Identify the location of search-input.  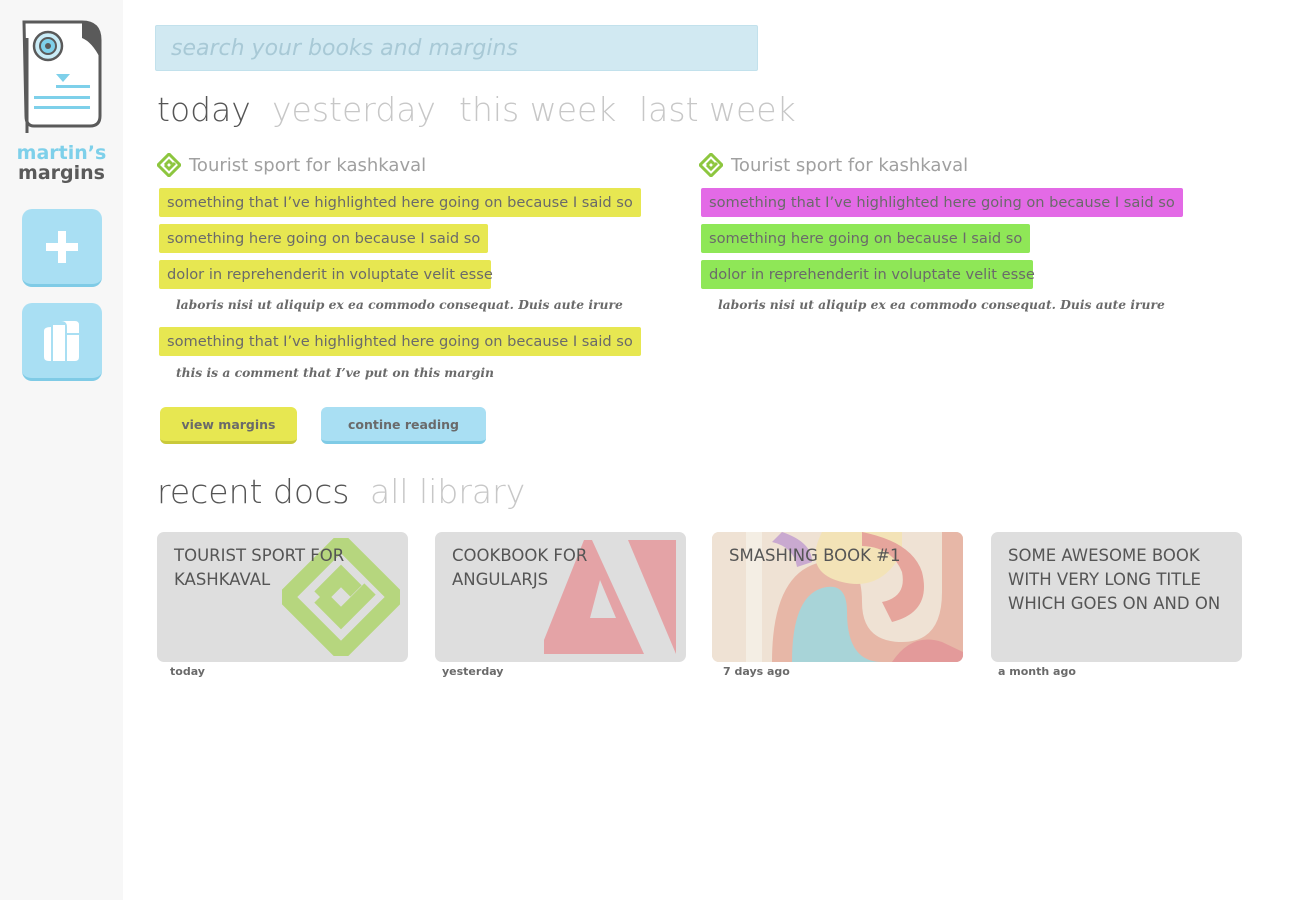
(456, 48).